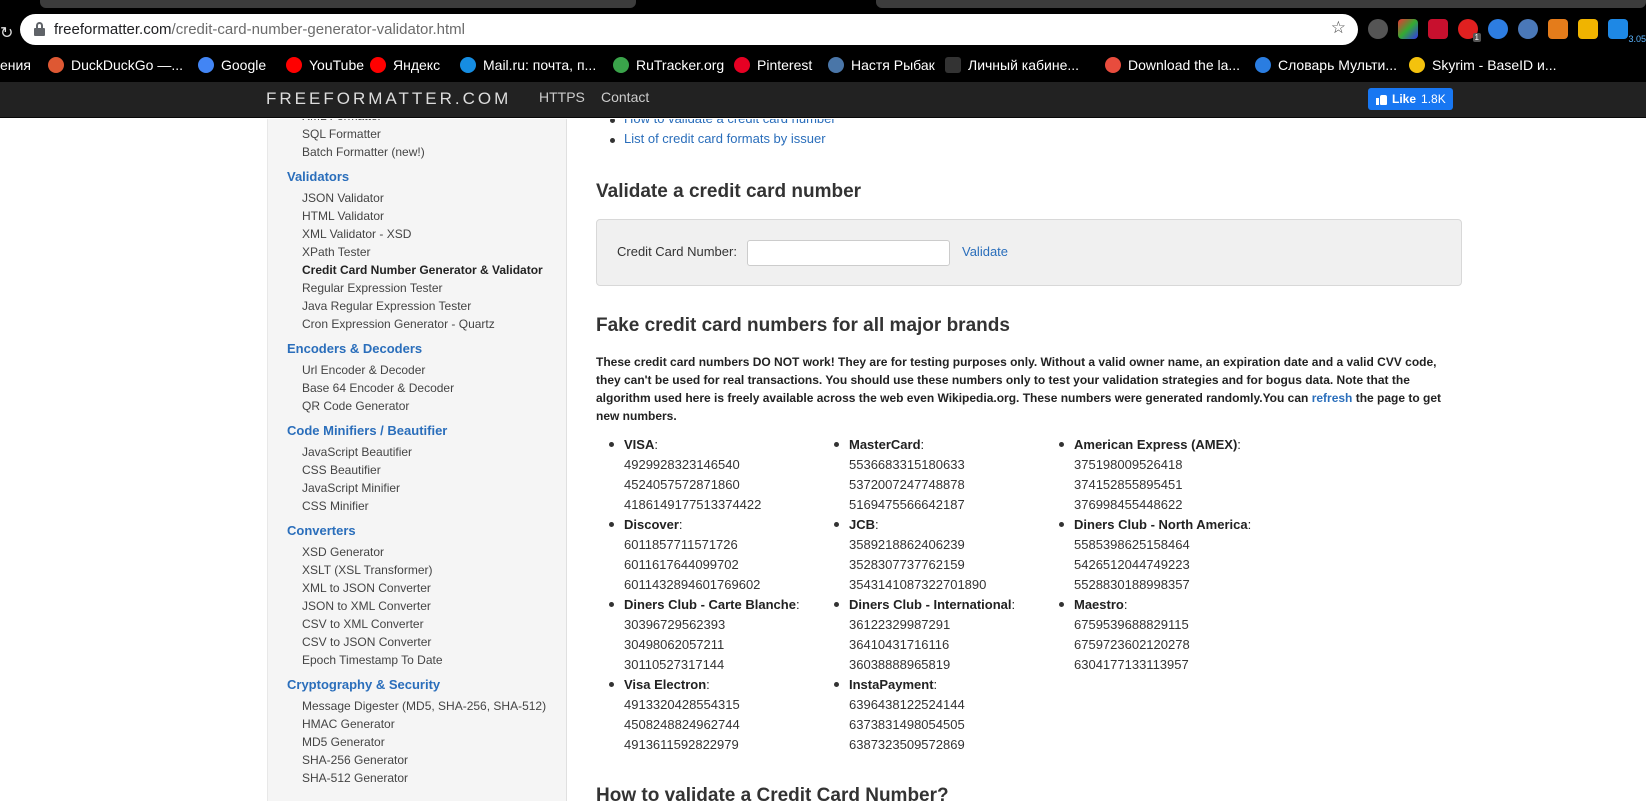  Describe the element at coordinates (773, 65) in the screenshot. I see `bookmark-item: Pinterest` at that location.